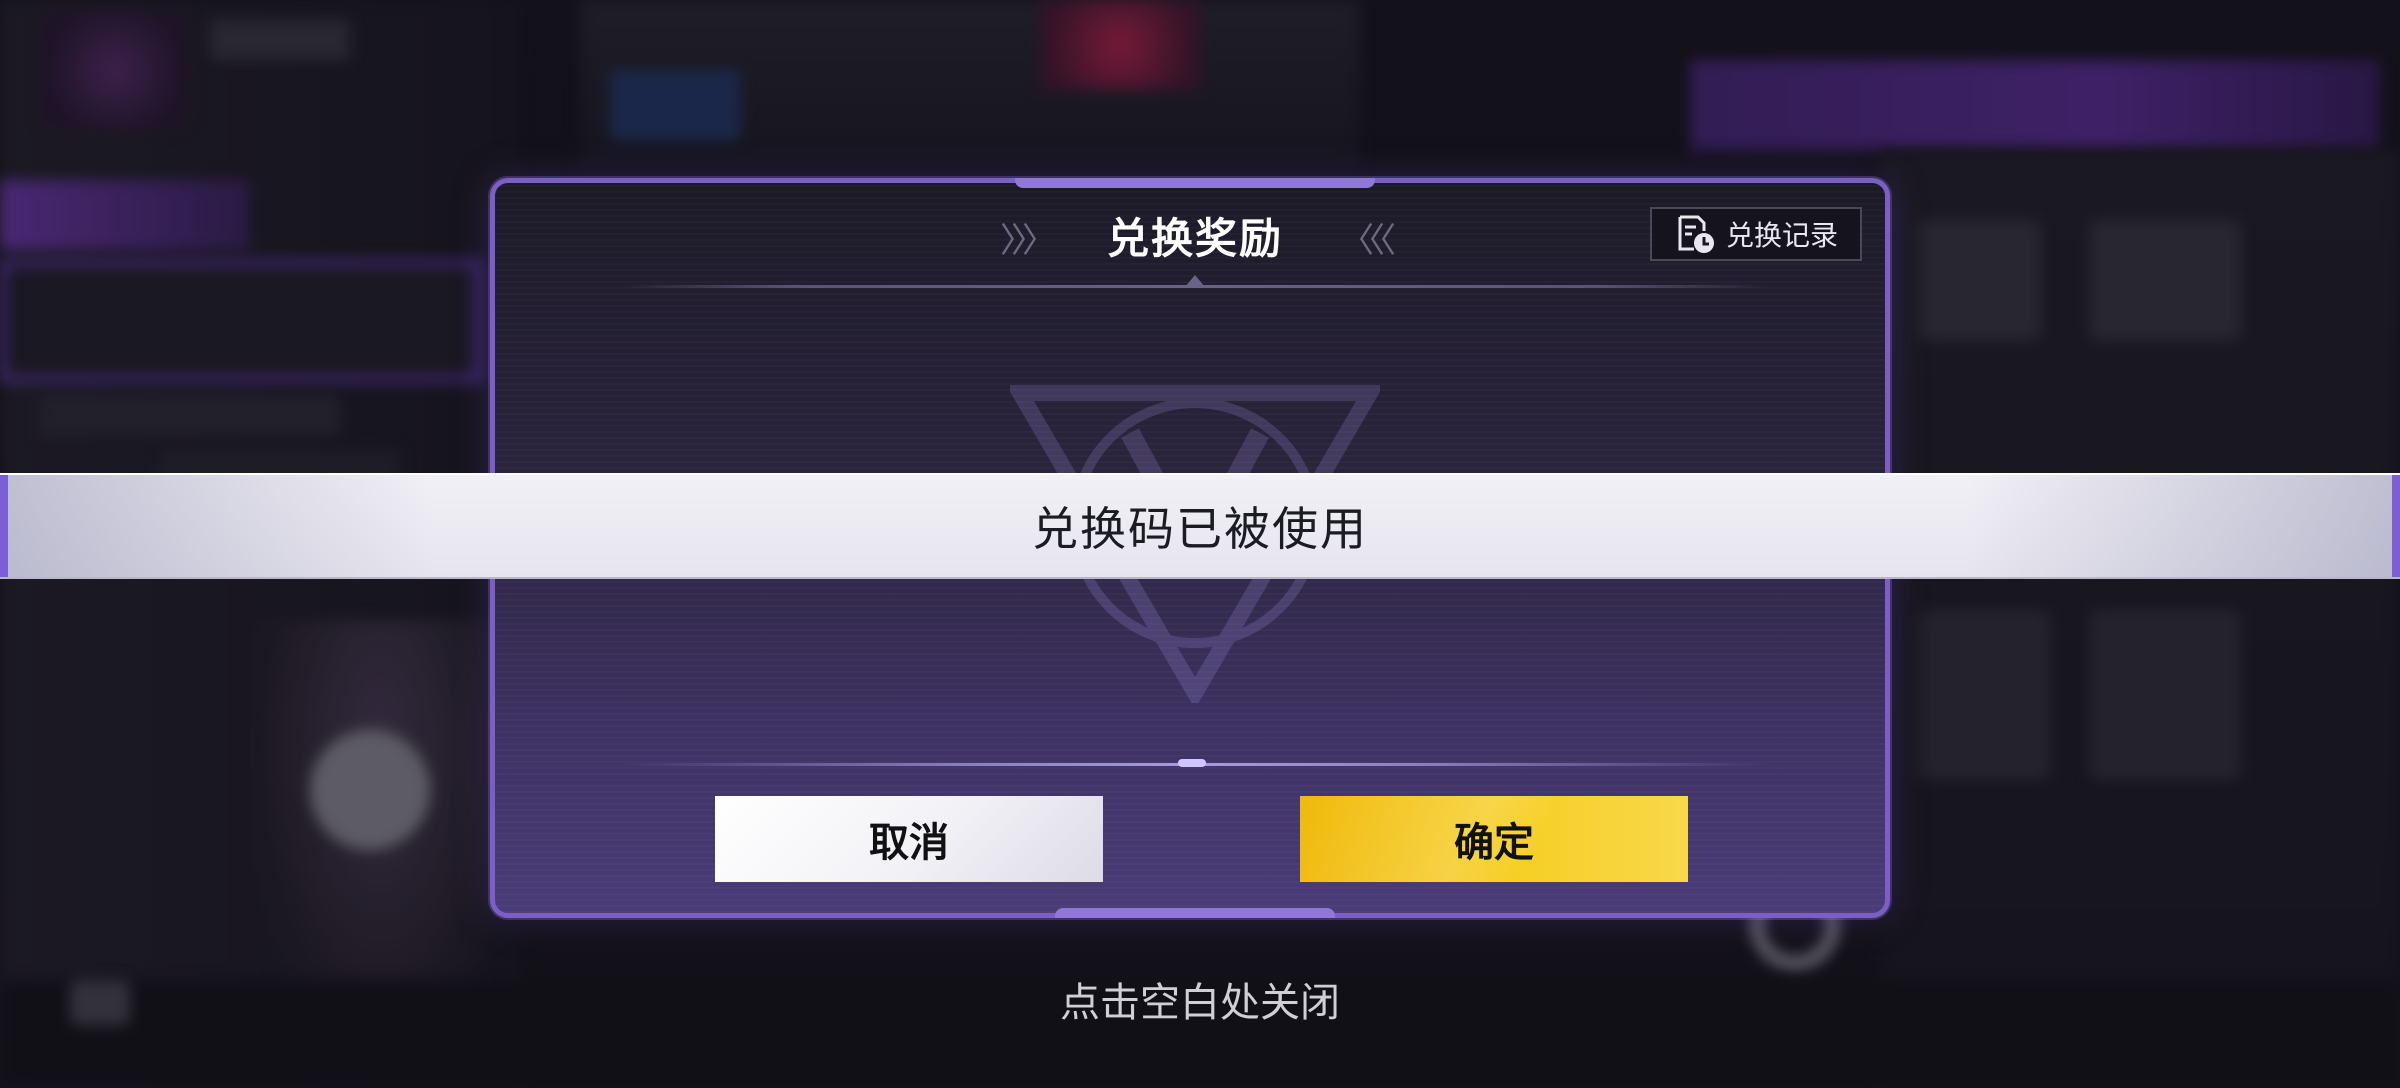 The image size is (2400, 1088). I want to click on confirm-button: 确定, so click(1494, 839).